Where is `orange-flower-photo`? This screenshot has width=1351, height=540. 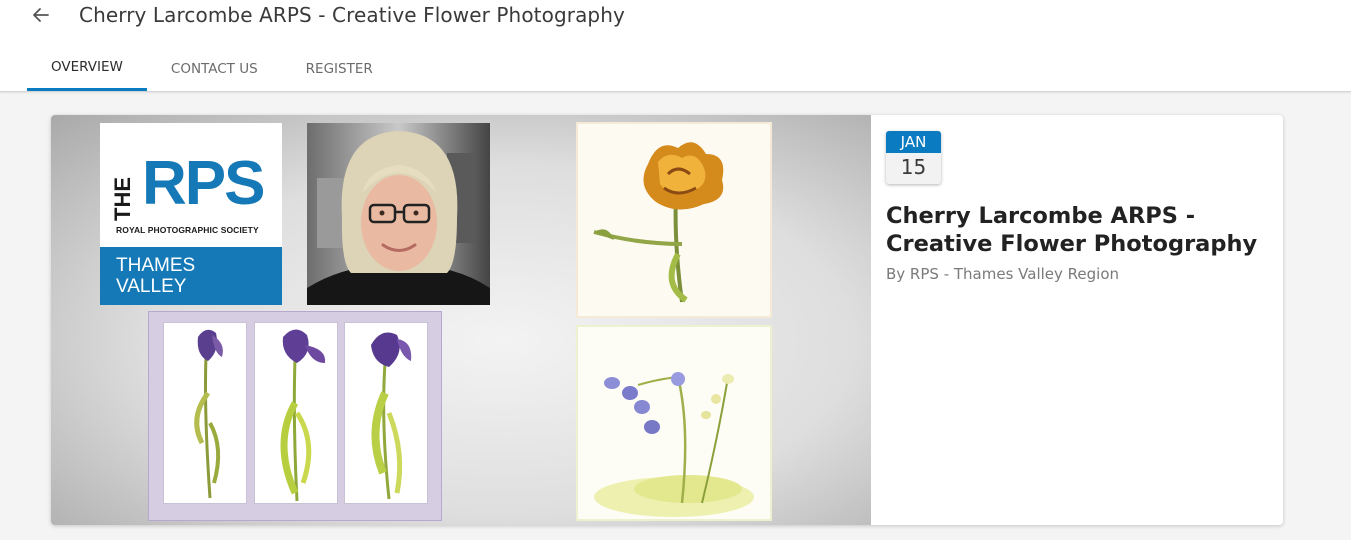 orange-flower-photo is located at coordinates (674, 220).